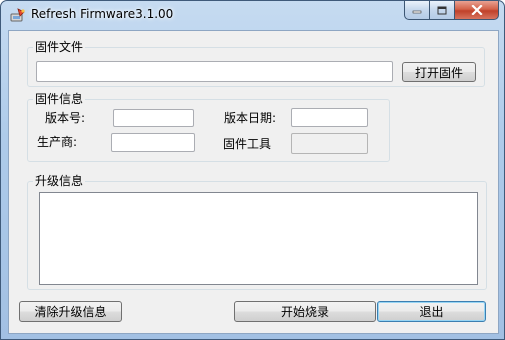 The width and height of the screenshot is (505, 340). What do you see at coordinates (329, 143) in the screenshot?
I see `firmware-tool-field` at bounding box center [329, 143].